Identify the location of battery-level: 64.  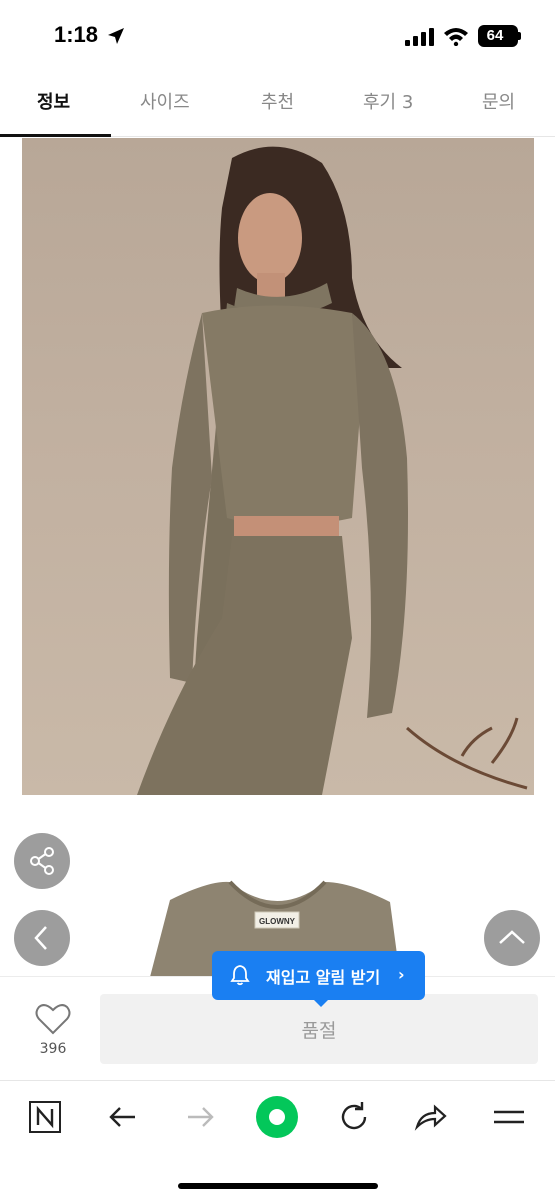
(495, 35).